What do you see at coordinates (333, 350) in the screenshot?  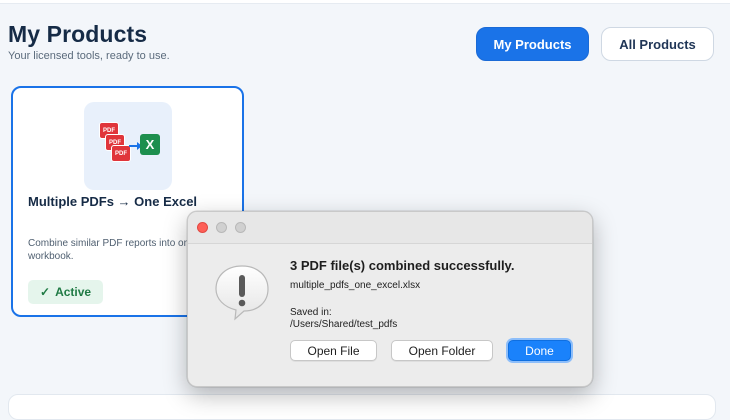 I see `open-file-button: Open File` at bounding box center [333, 350].